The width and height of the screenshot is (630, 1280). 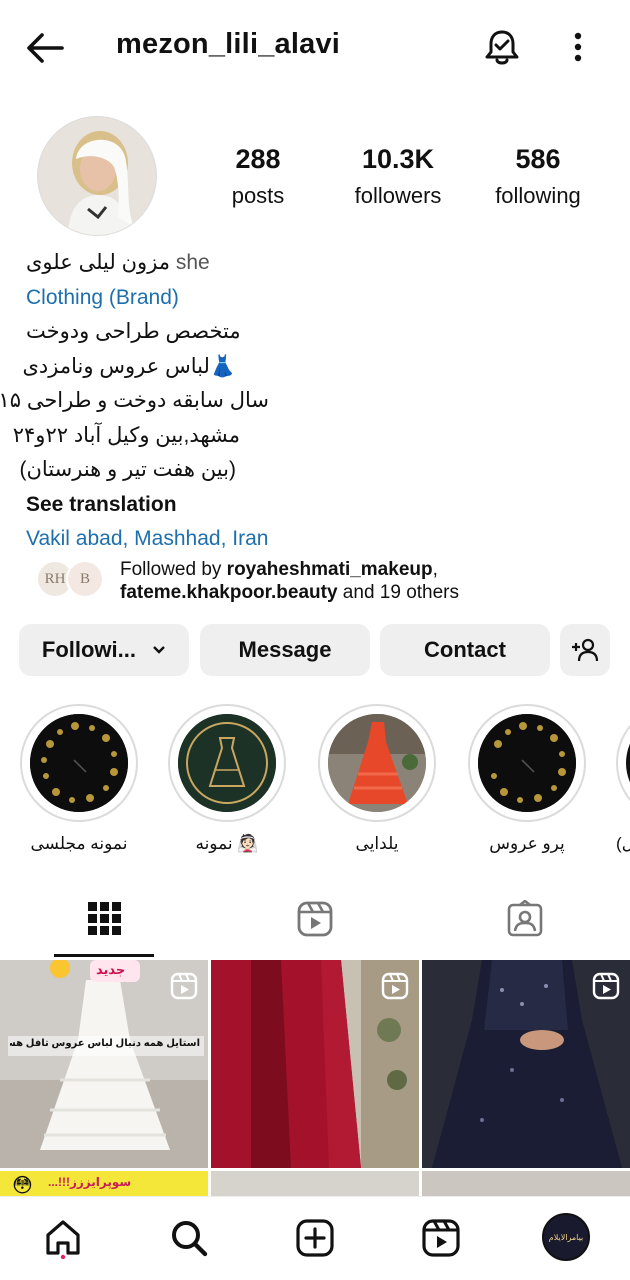 I want to click on posts-count: 288, so click(x=258, y=159).